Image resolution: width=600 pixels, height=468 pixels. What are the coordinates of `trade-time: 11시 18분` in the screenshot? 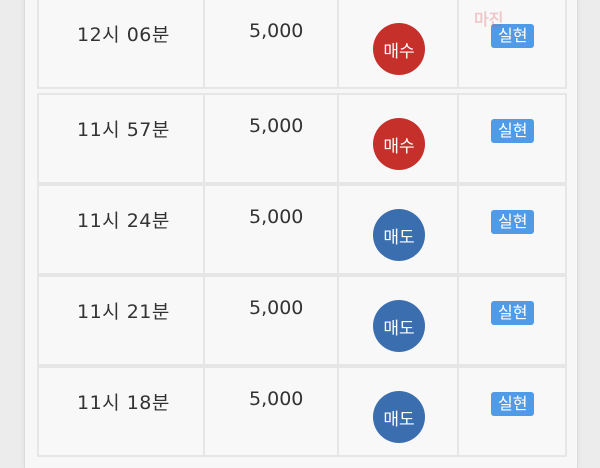 It's located at (123, 403).